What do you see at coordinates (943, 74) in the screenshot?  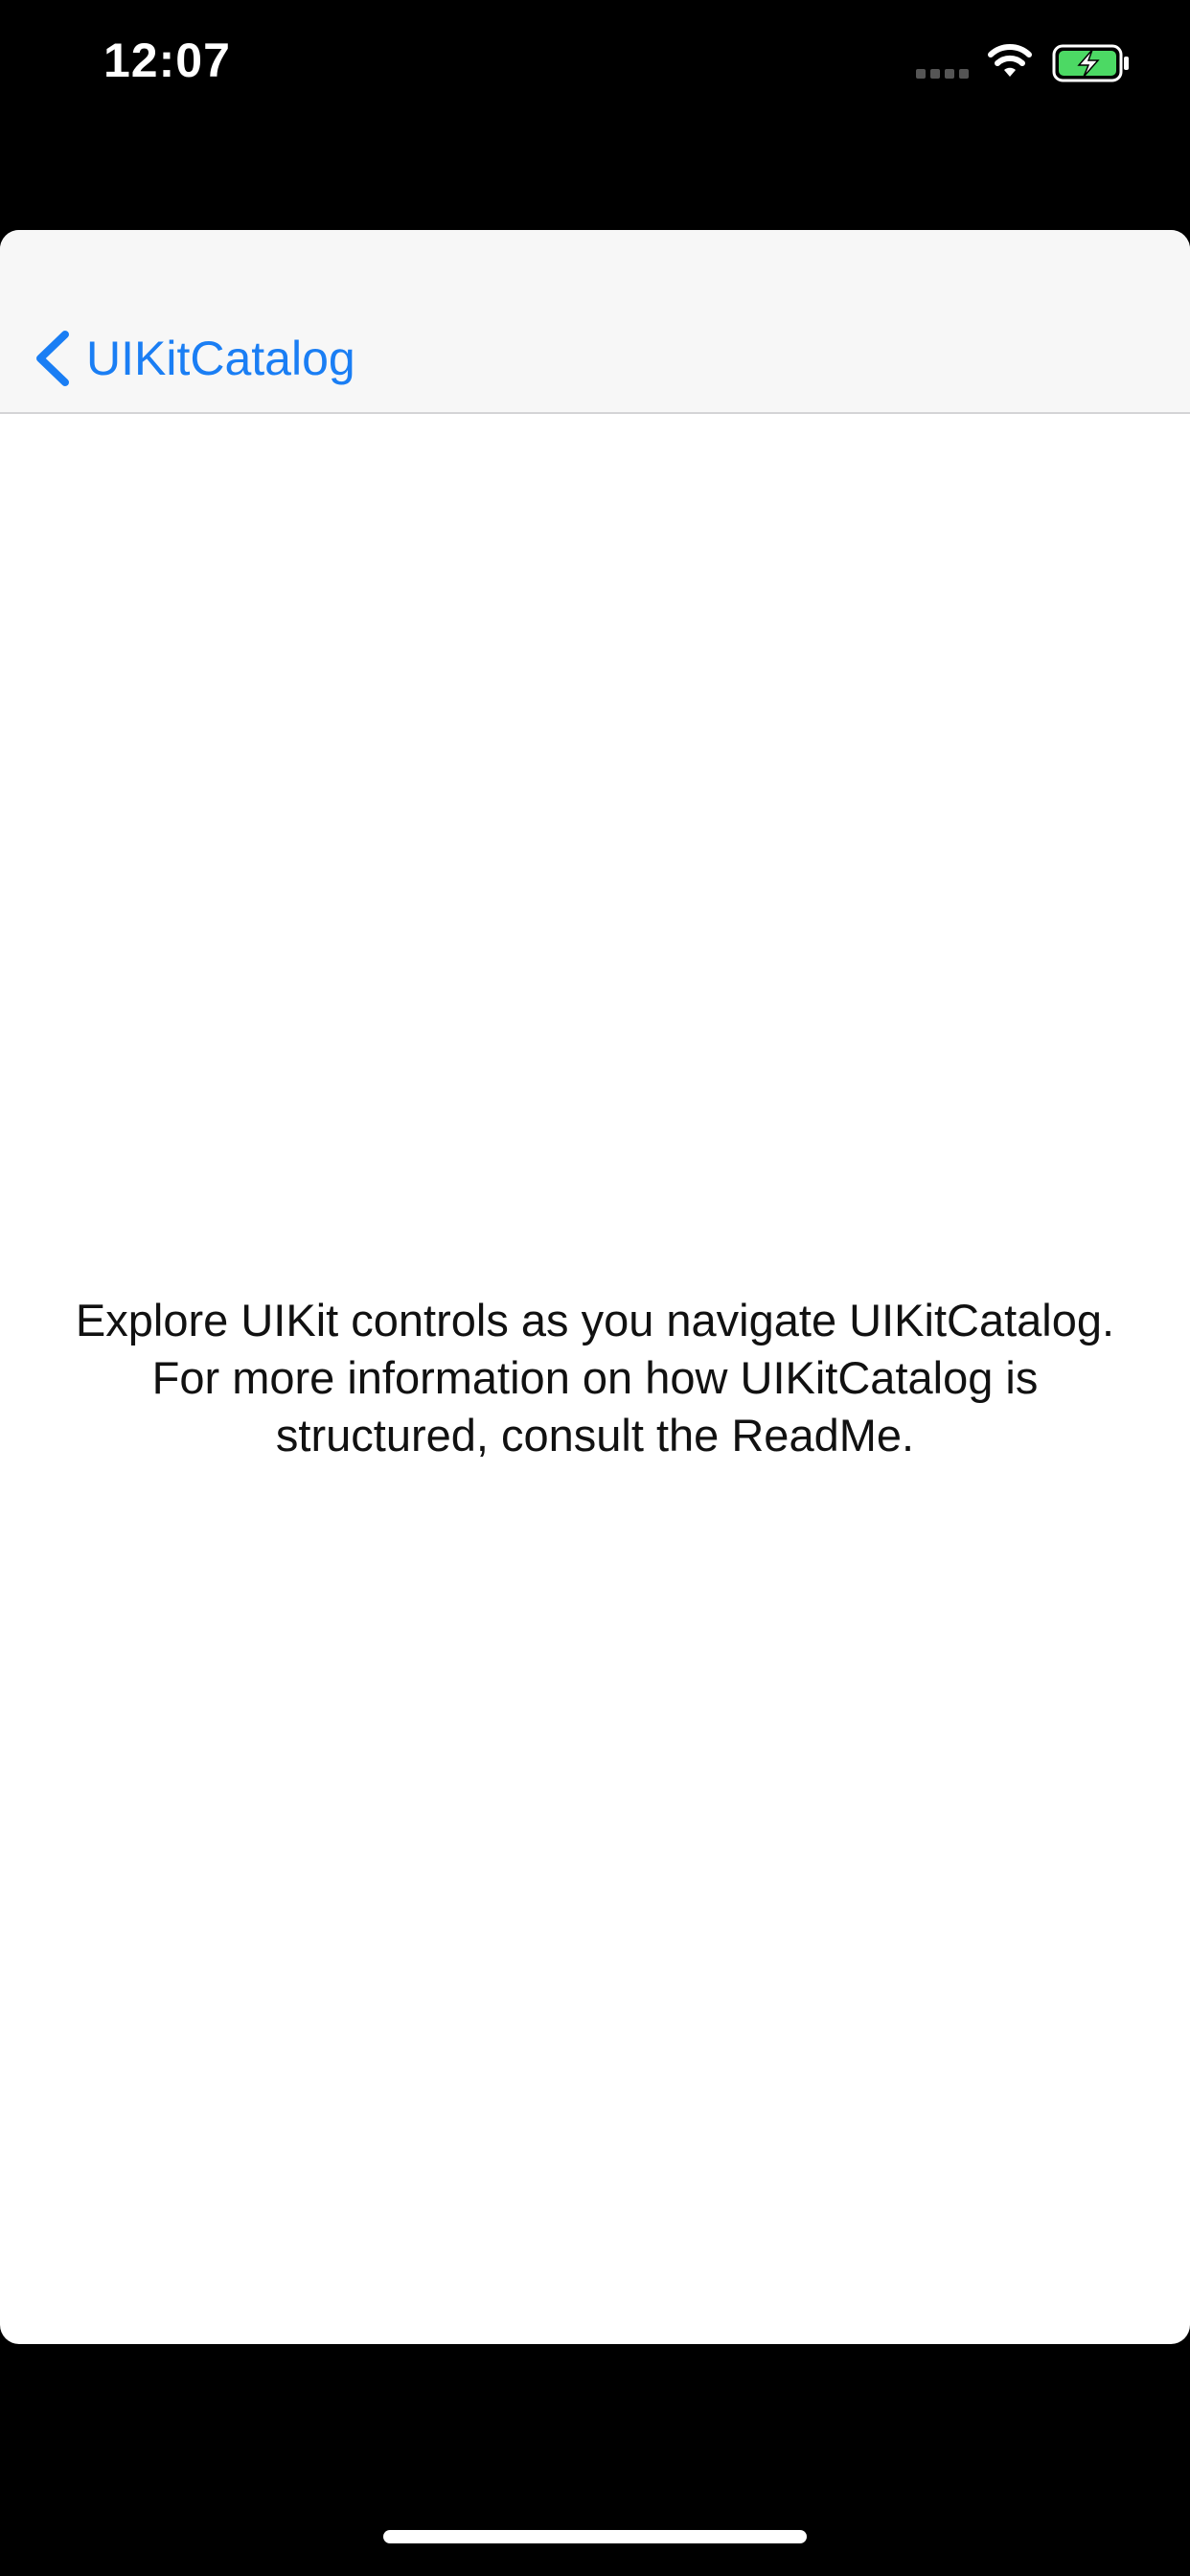 I see `cellular-signal-icon` at bounding box center [943, 74].